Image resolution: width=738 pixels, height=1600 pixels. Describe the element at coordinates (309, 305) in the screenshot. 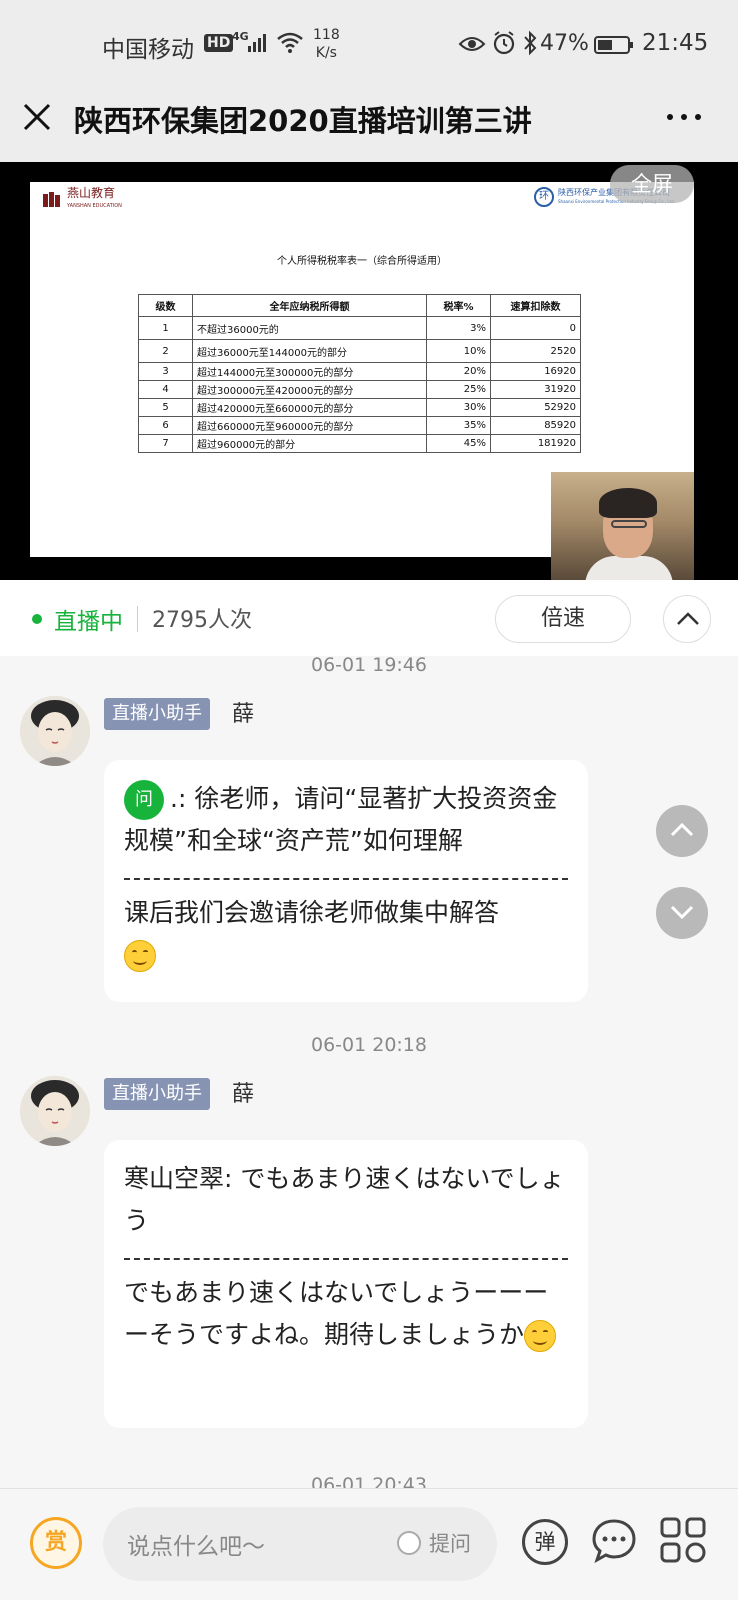

I see `table-header: 全年应纳税所得额` at that location.